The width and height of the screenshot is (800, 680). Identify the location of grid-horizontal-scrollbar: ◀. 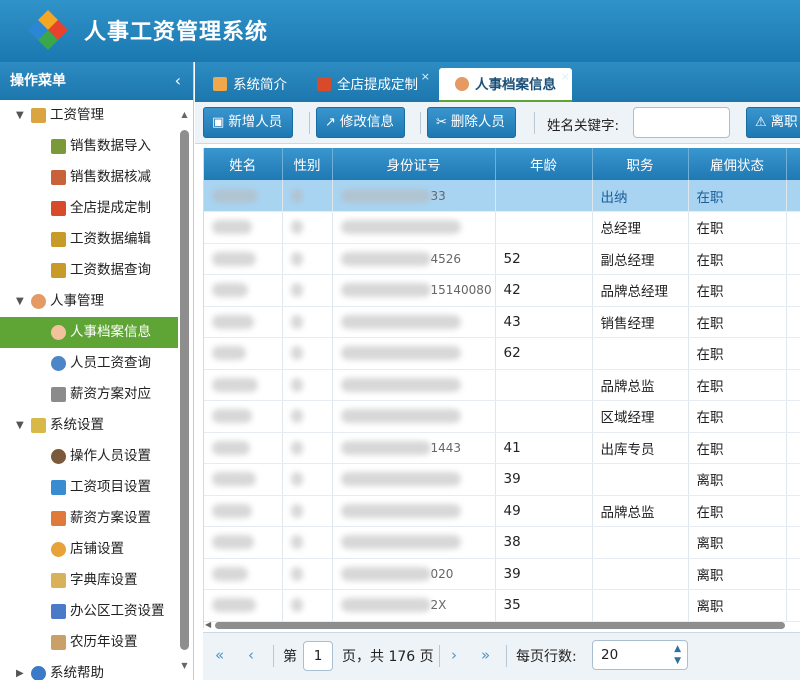
(501, 625).